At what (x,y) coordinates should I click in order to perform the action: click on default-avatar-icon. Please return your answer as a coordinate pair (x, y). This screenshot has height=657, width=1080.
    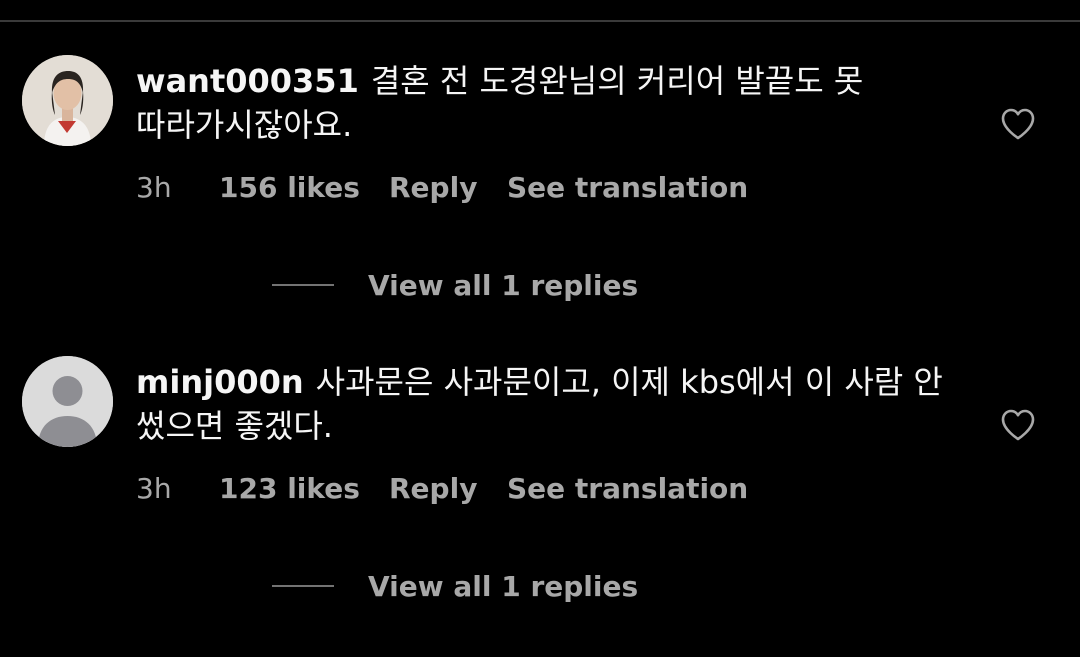
    Looking at the image, I should click on (67, 401).